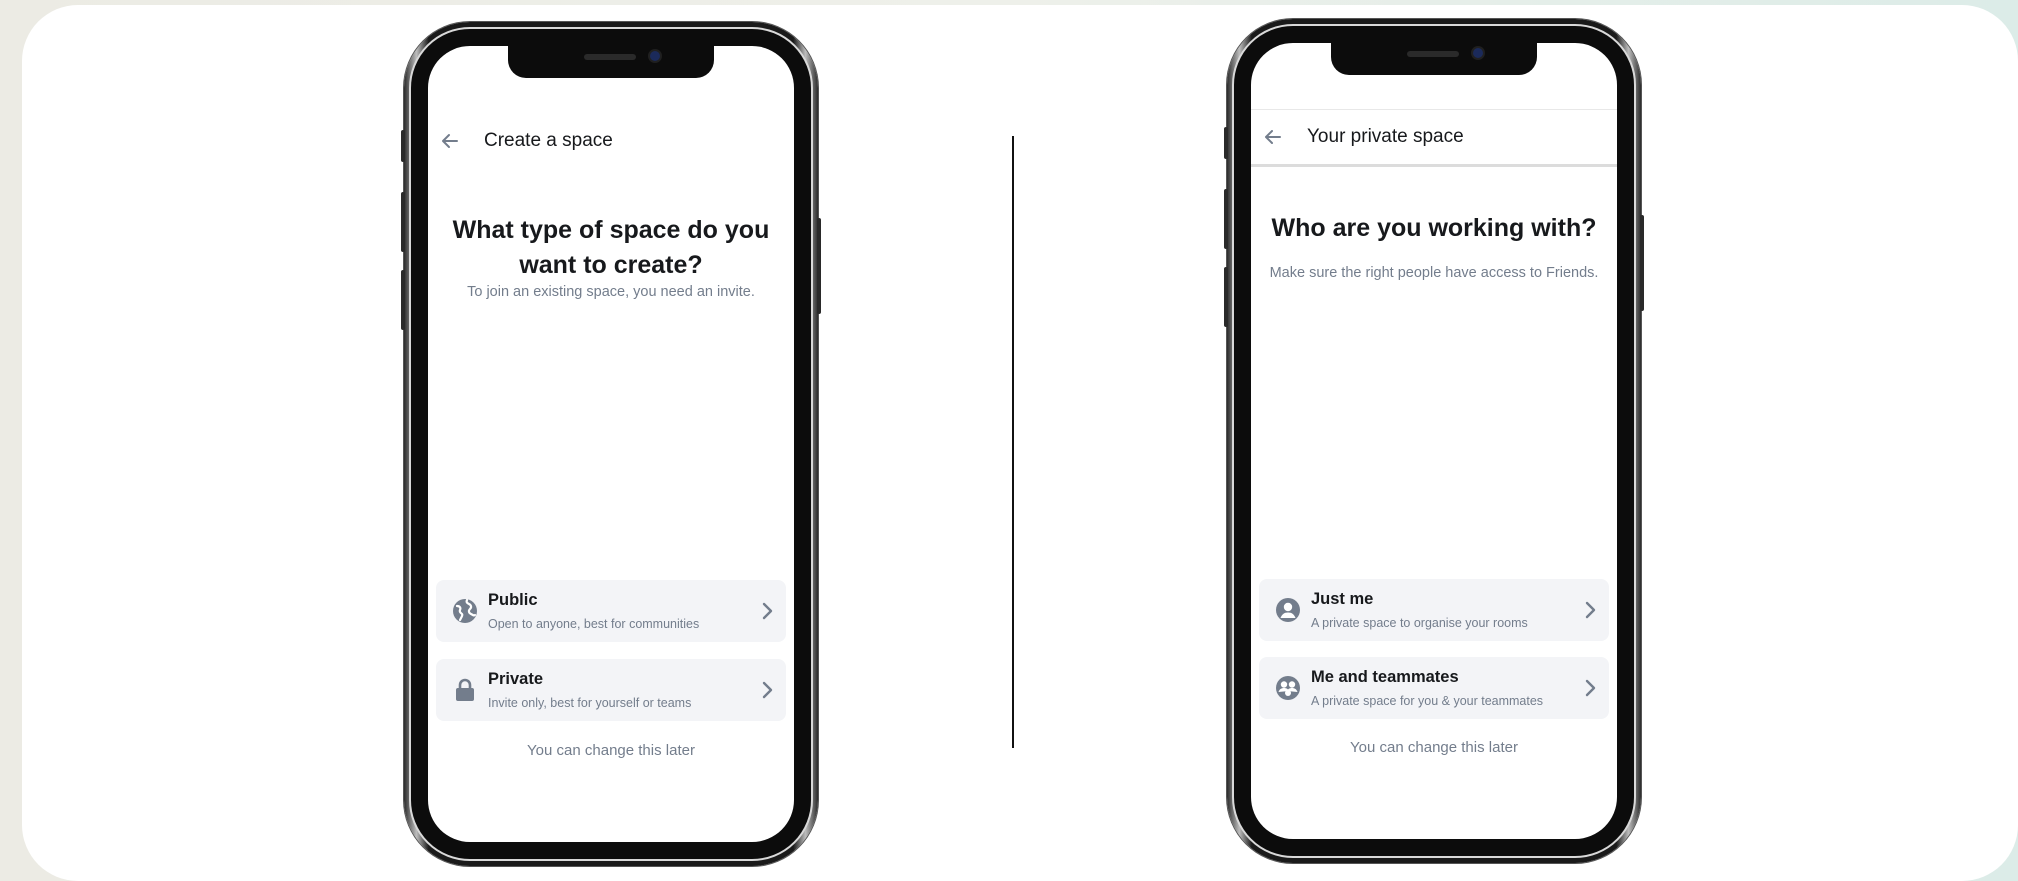  I want to click on screen-header: Create a space, so click(611, 141).